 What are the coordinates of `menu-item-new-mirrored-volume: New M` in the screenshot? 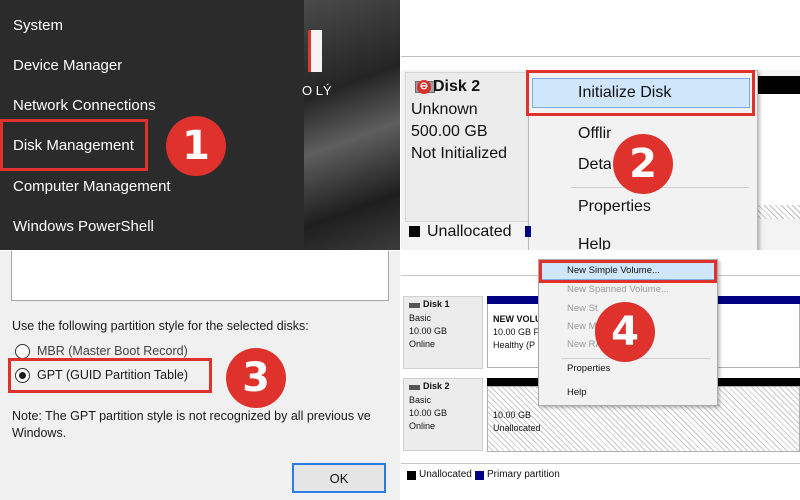 It's located at (582, 326).